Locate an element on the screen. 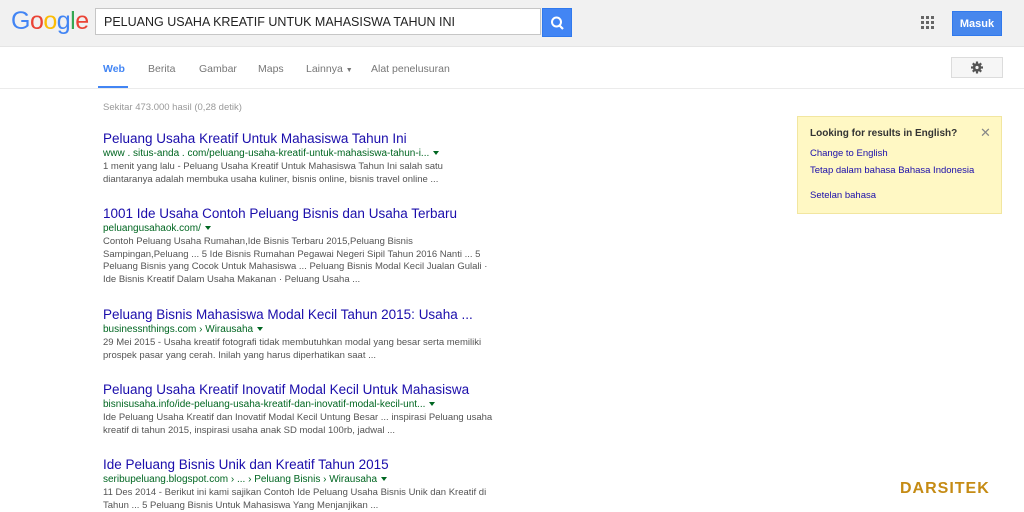  gear-icon is located at coordinates (977, 67).